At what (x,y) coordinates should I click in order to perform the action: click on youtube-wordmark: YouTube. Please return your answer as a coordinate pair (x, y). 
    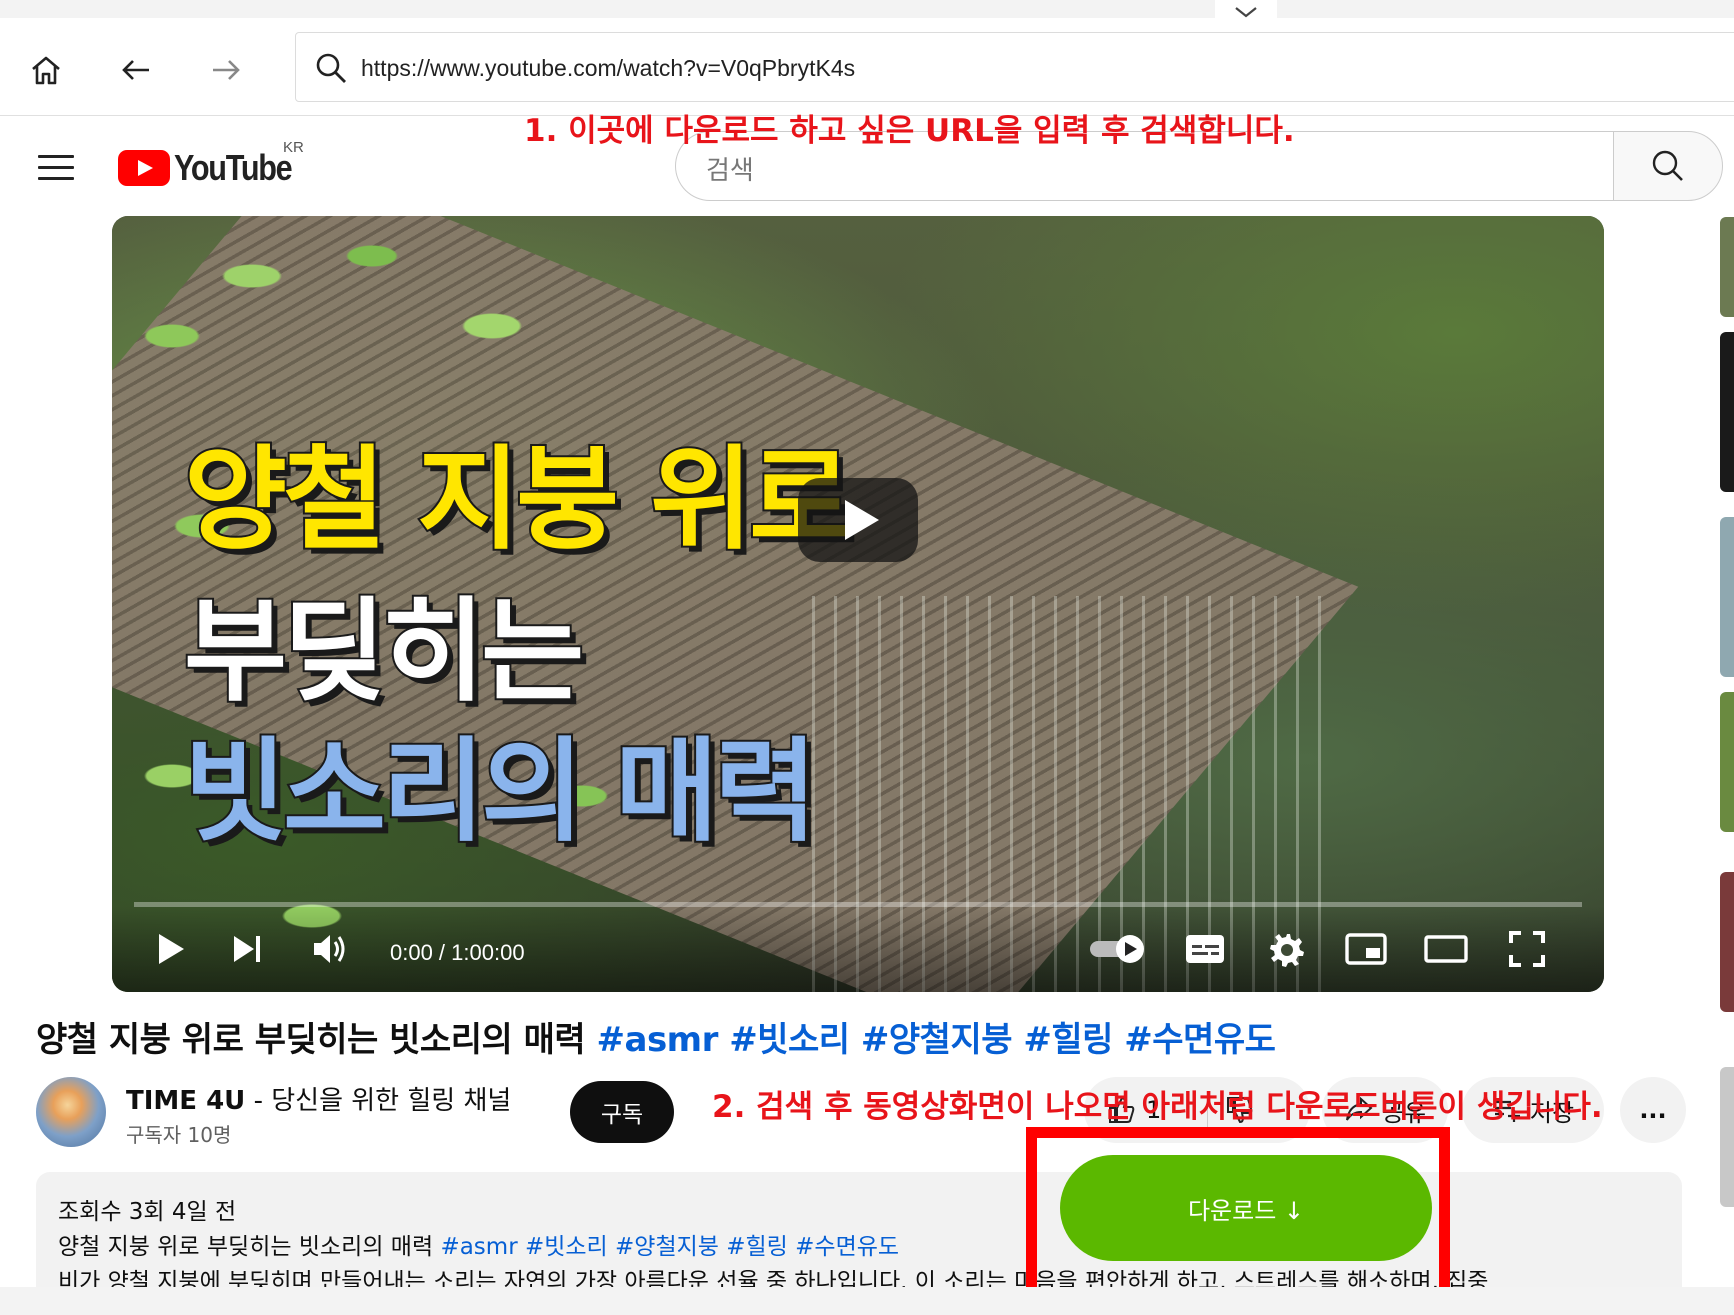
    Looking at the image, I should click on (233, 167).